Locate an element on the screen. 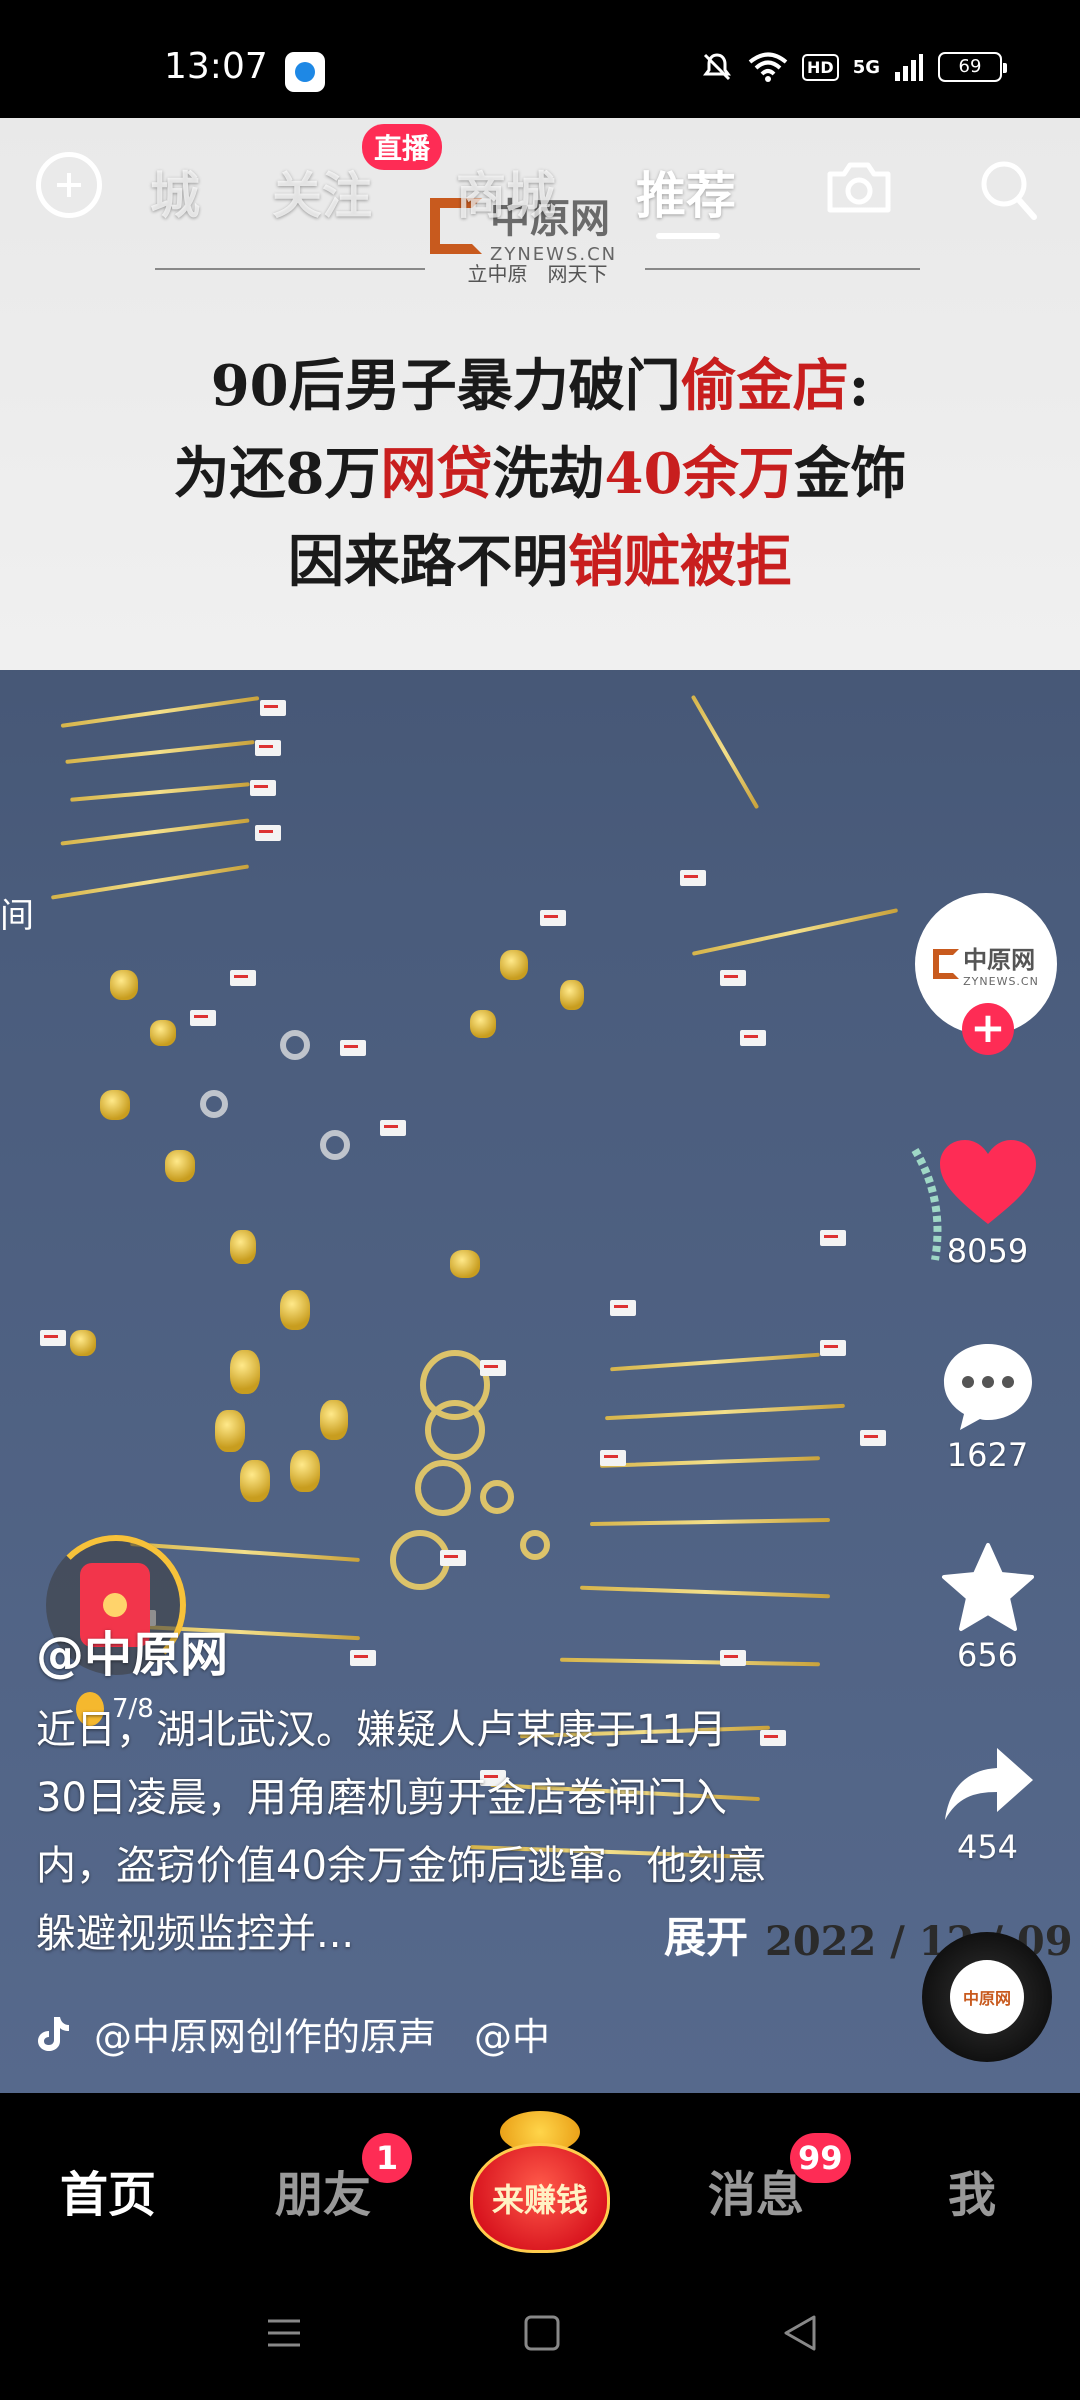 Image resolution: width=1080 pixels, height=2400 pixels. live-badge: 直播 is located at coordinates (402, 147).